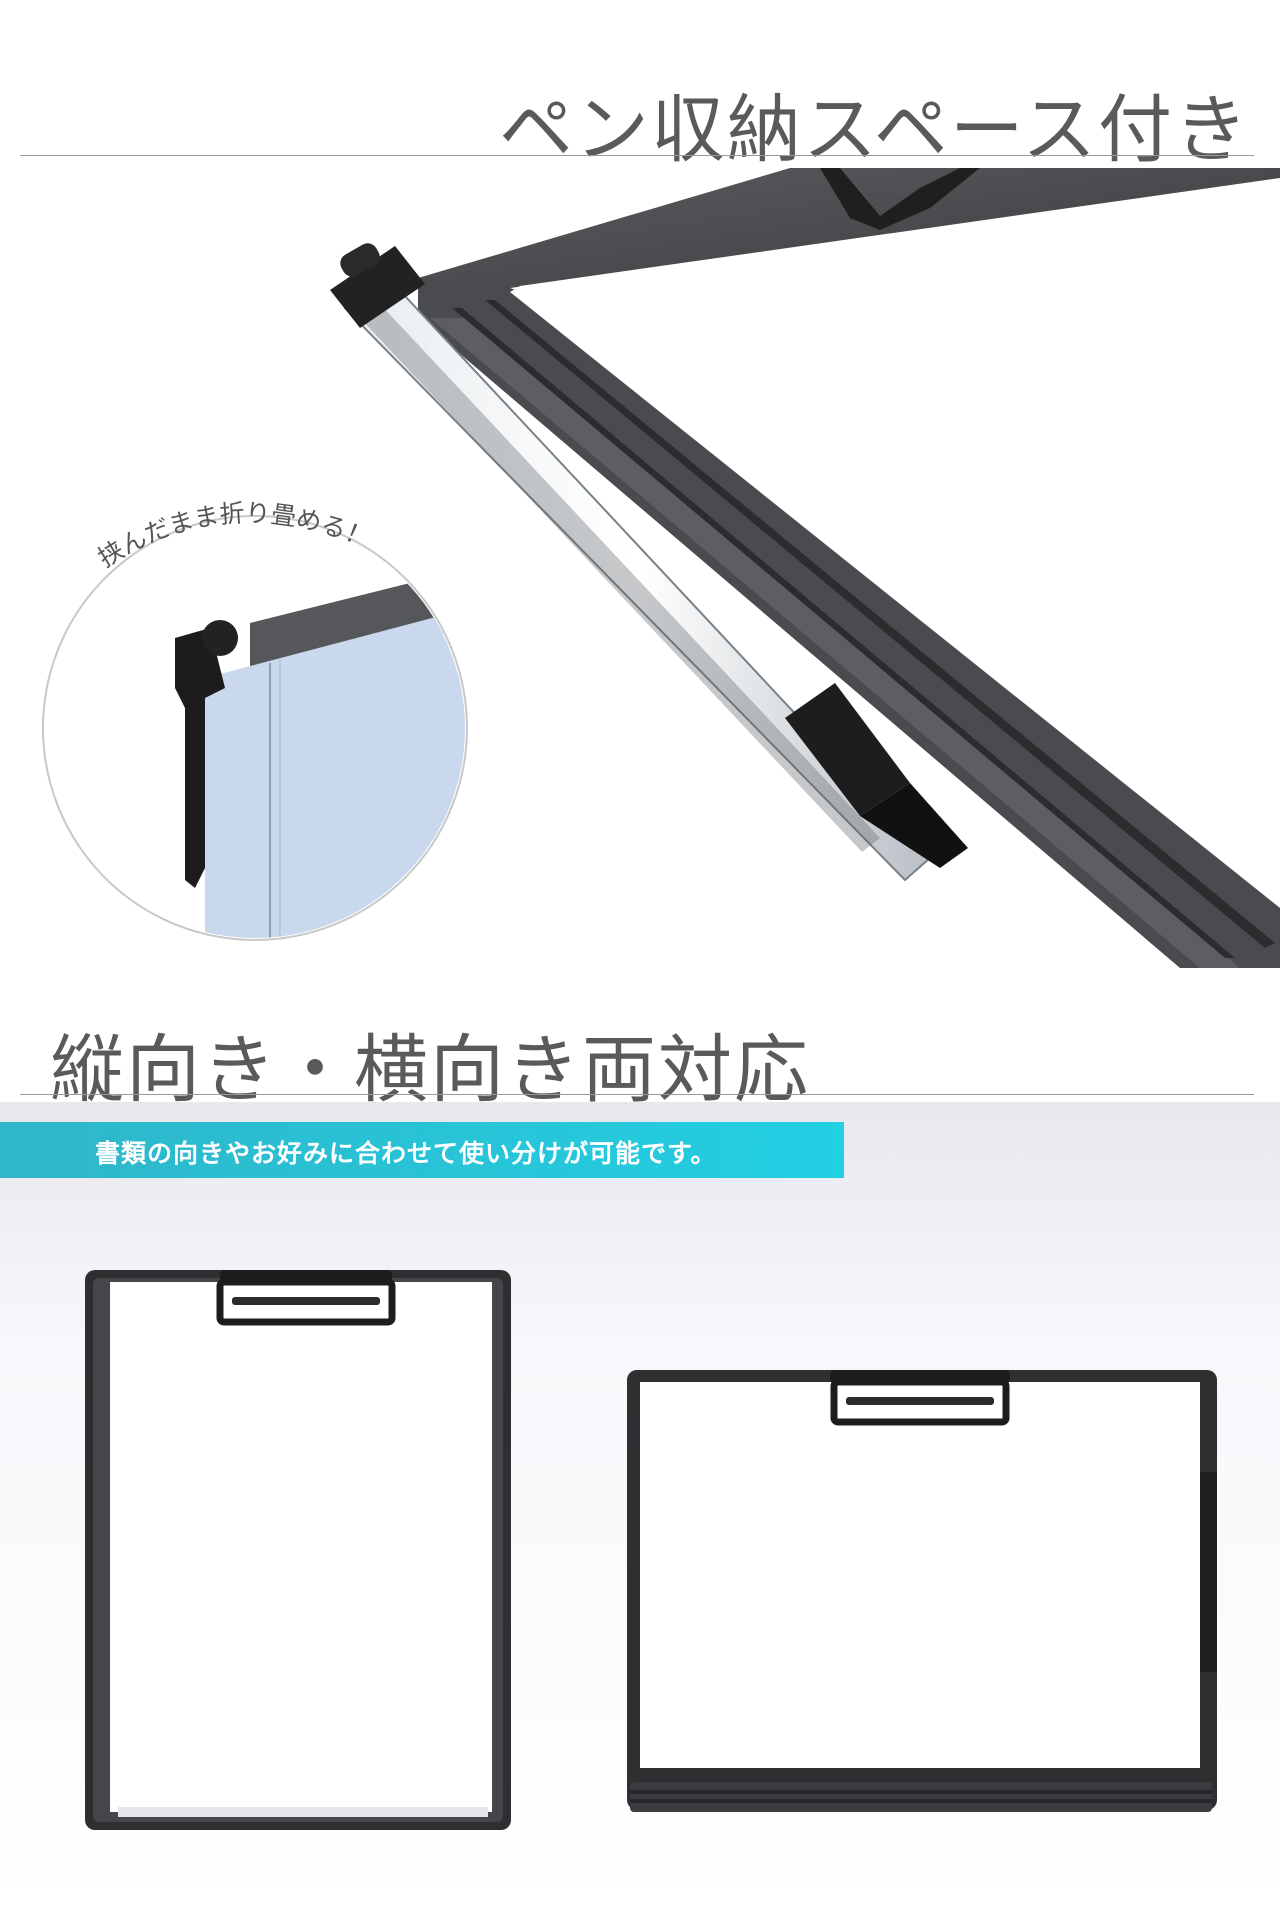  What do you see at coordinates (406, 1153) in the screenshot?
I see `banner-text: 書類の向きやお好みに合わせて使い分けが可能です。` at bounding box center [406, 1153].